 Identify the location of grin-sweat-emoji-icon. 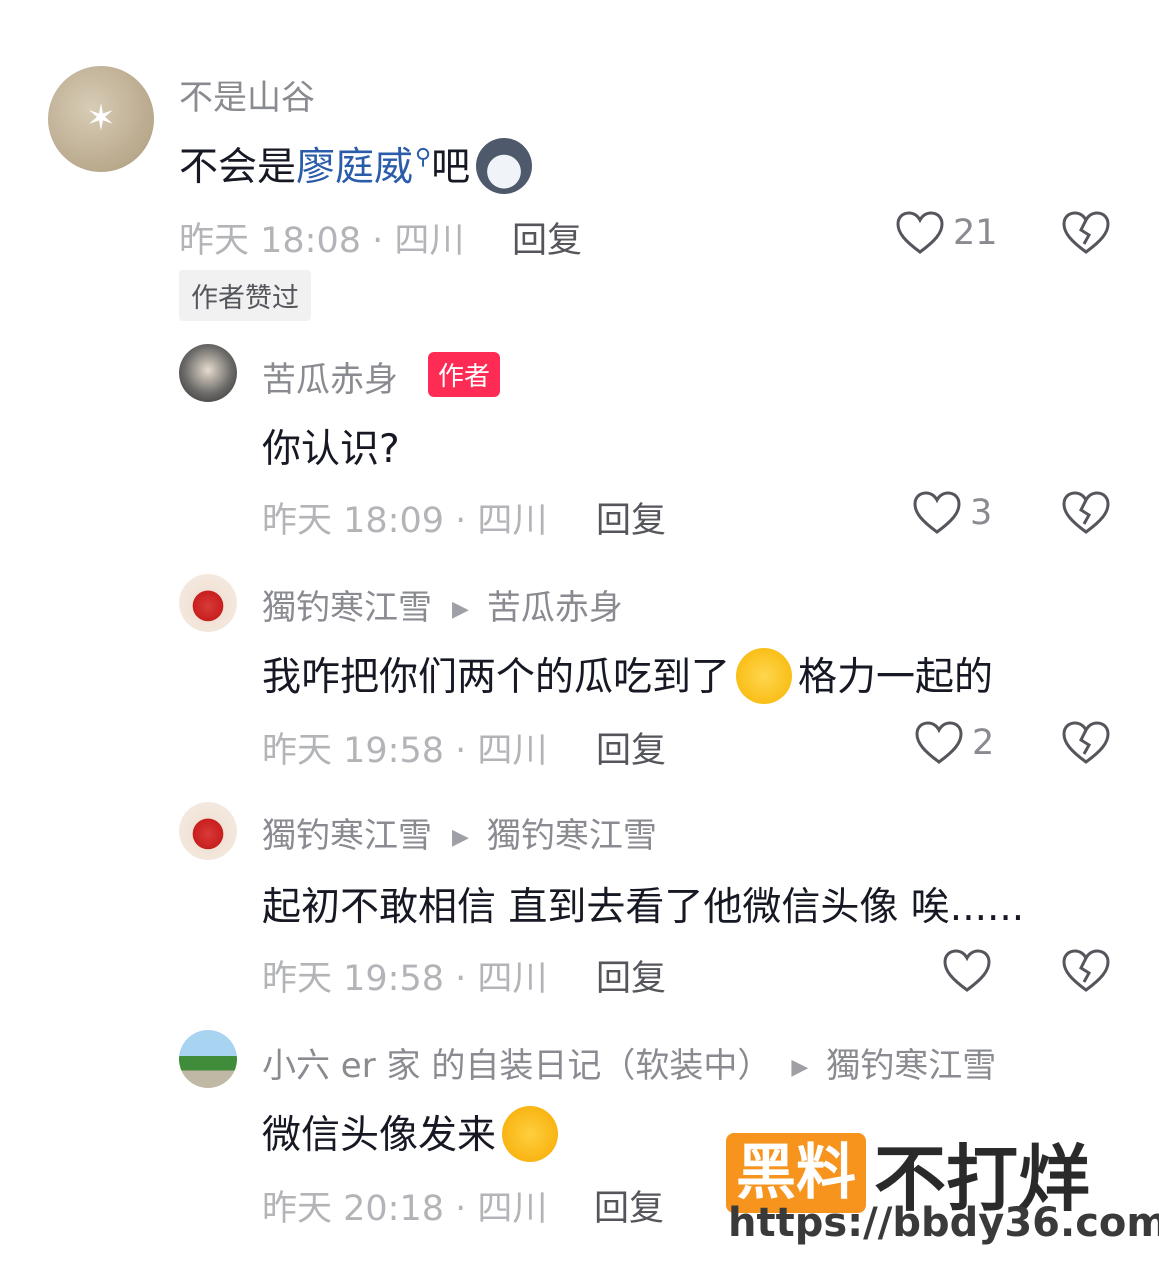
(764, 675).